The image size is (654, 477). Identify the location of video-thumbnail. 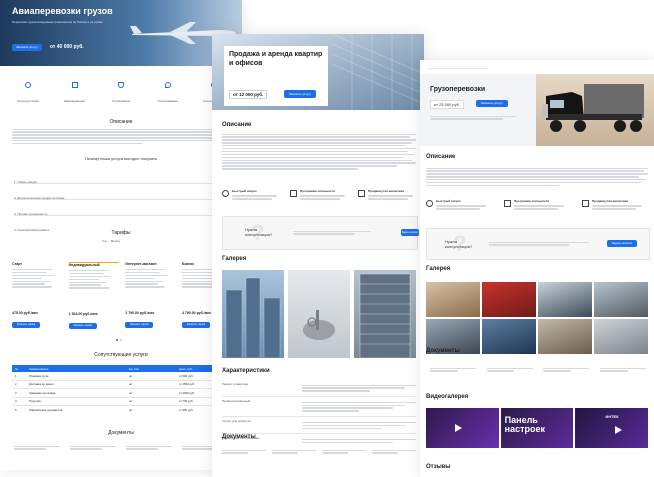
(462, 428).